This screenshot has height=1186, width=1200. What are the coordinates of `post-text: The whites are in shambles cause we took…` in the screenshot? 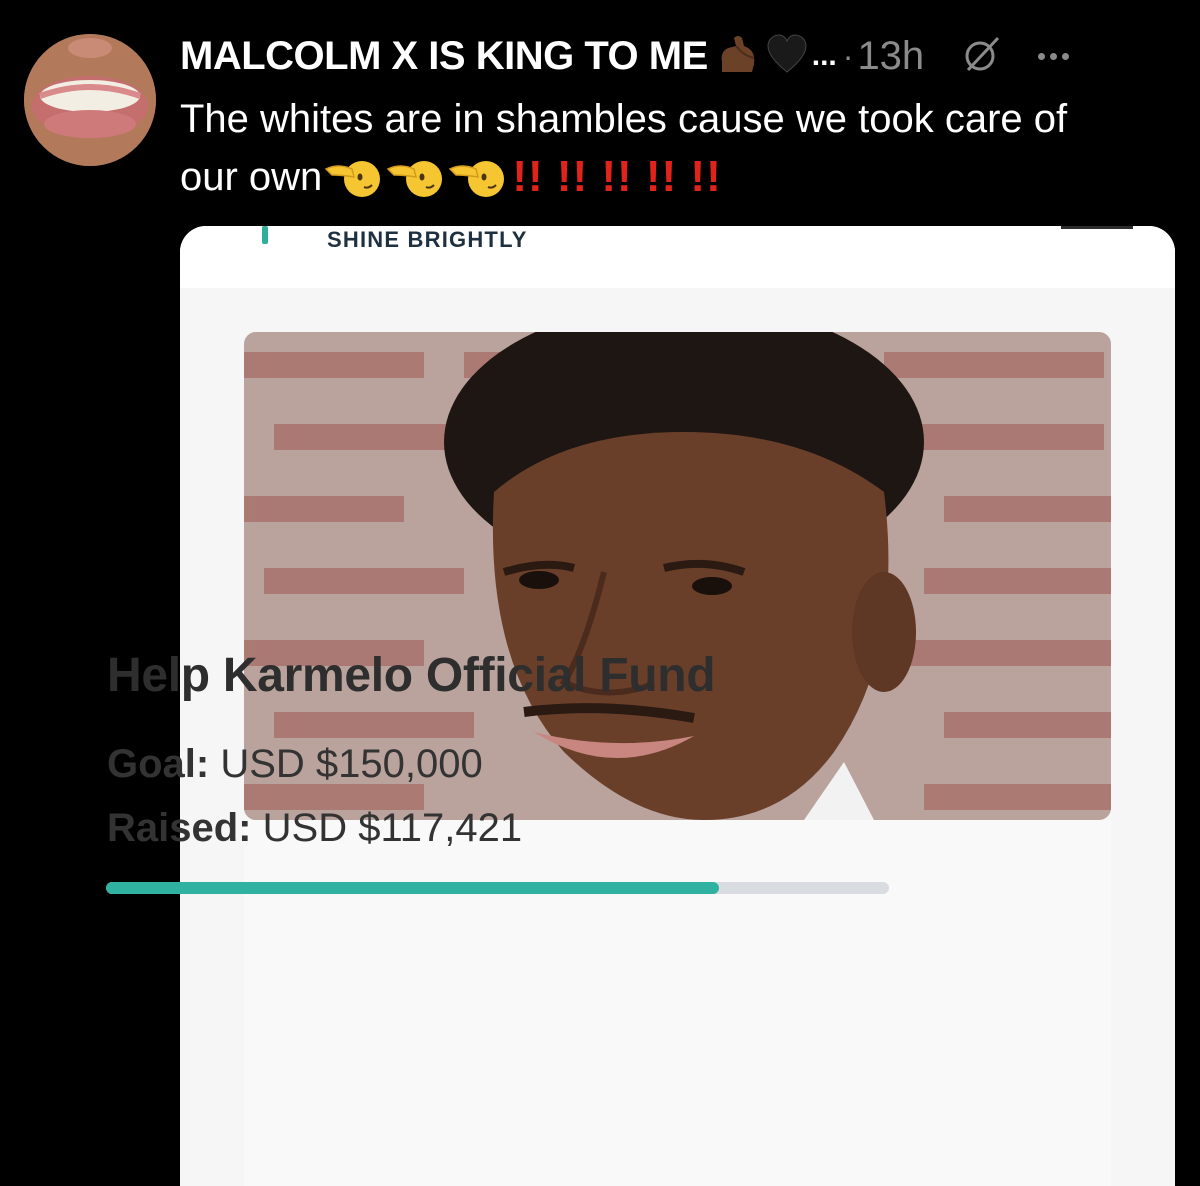 It's located at (680, 148).